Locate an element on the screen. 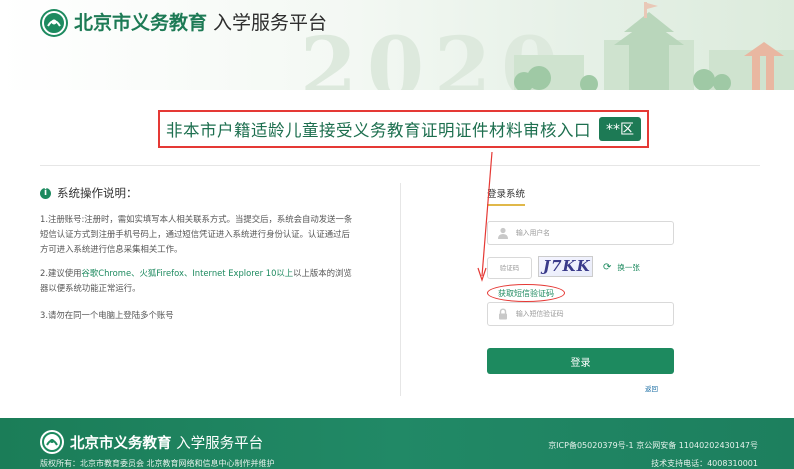 This screenshot has width=794, height=469. instructions-title: 系统操作说明： is located at coordinates (97, 193).